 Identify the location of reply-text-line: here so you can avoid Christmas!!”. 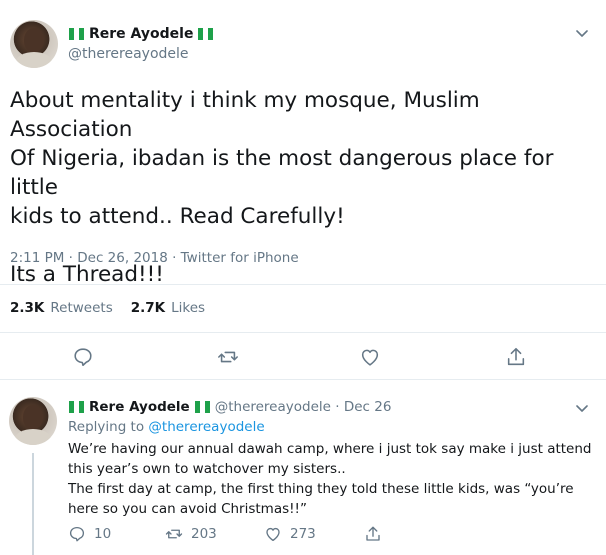
(187, 509).